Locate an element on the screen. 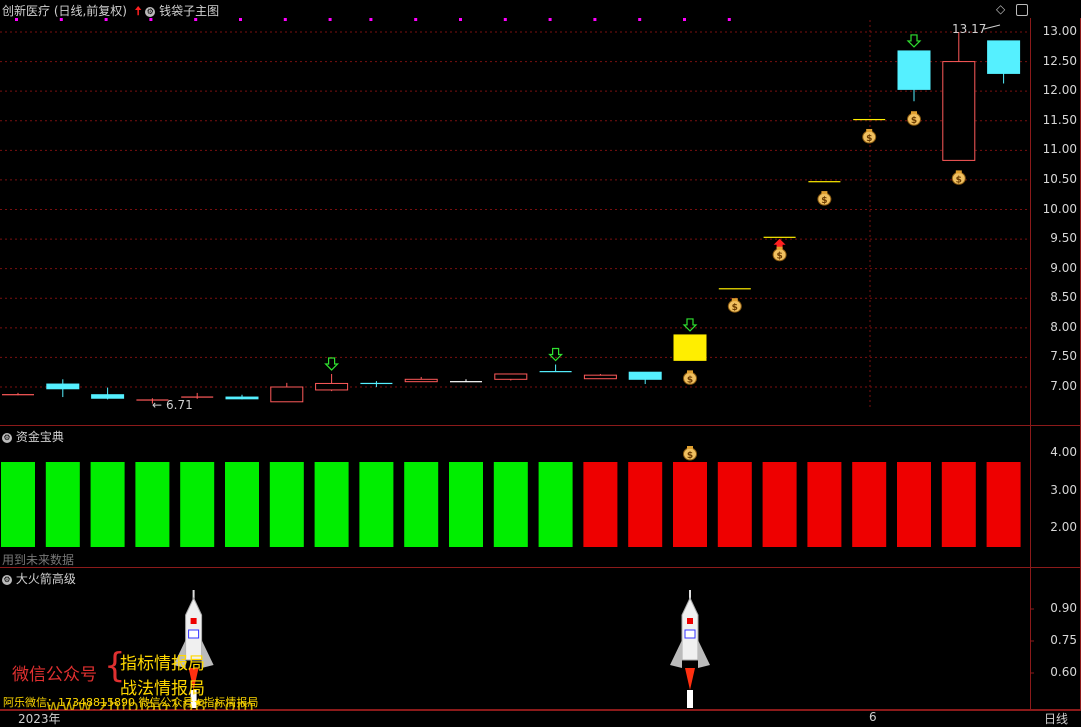  fund-panel-title: 资金宝典 is located at coordinates (40, 437).